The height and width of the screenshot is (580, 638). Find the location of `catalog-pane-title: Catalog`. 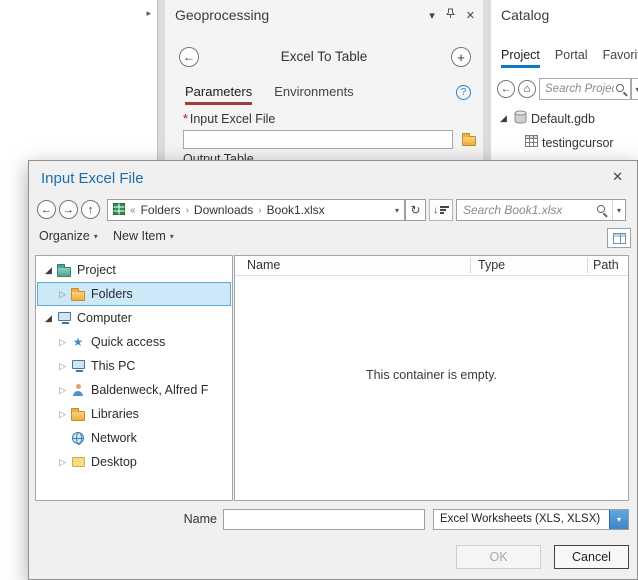

catalog-pane-title: Catalog is located at coordinates (525, 15).